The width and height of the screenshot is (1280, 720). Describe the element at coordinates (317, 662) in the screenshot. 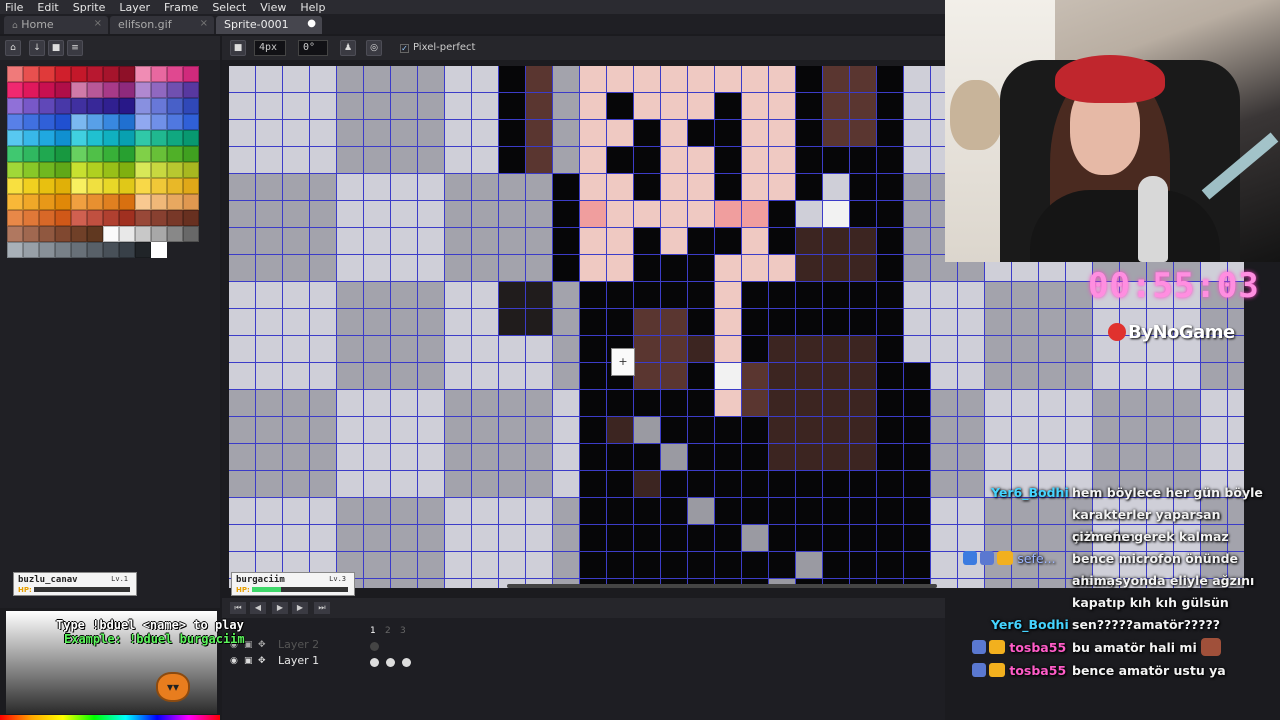

I see `layer-row-layer-1: ◉ ▣ ✥ Layer 1` at that location.